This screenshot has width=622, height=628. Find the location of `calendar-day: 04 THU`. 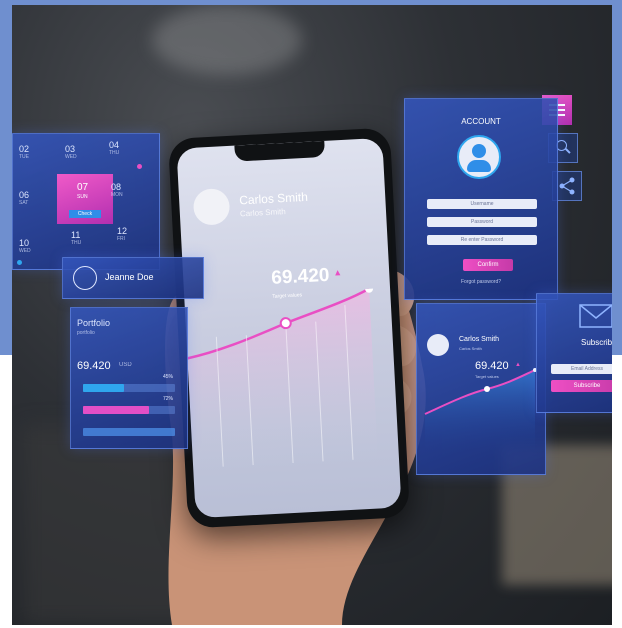

calendar-day: 04 THU is located at coordinates (114, 148).